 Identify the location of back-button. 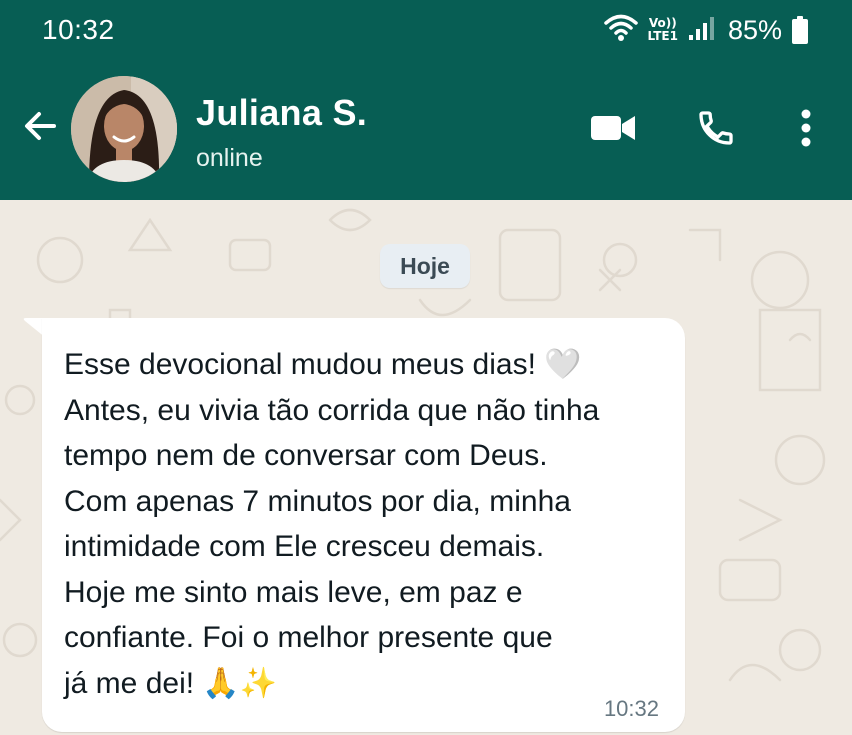
(40, 128).